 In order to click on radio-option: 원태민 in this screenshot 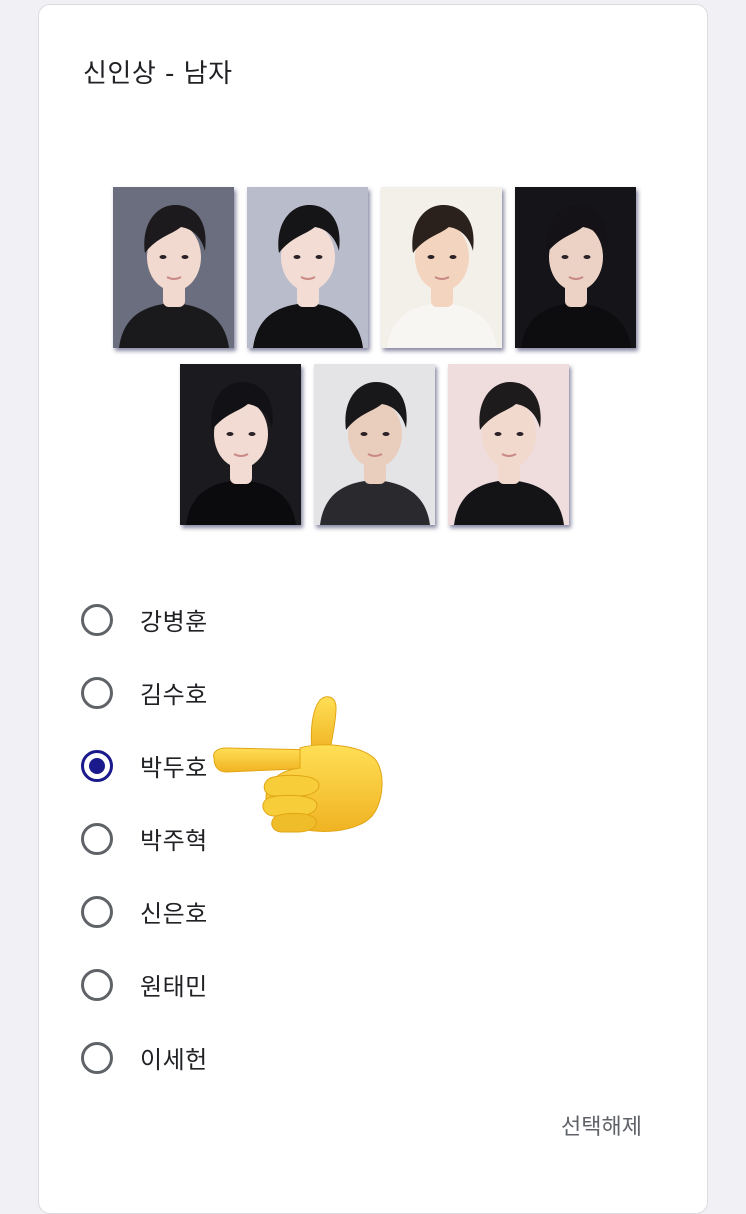, I will do `click(144, 984)`.